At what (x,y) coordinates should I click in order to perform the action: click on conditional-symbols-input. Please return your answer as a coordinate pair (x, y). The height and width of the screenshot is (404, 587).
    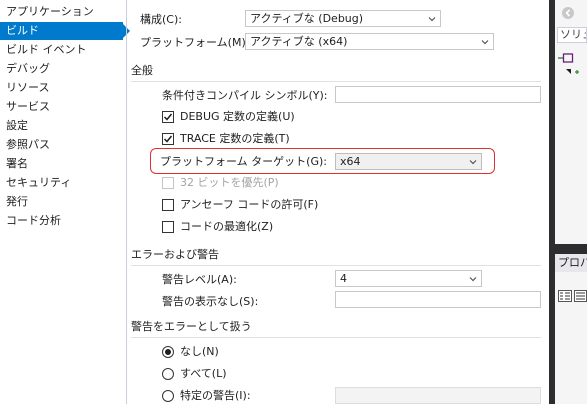
    Looking at the image, I should click on (438, 94).